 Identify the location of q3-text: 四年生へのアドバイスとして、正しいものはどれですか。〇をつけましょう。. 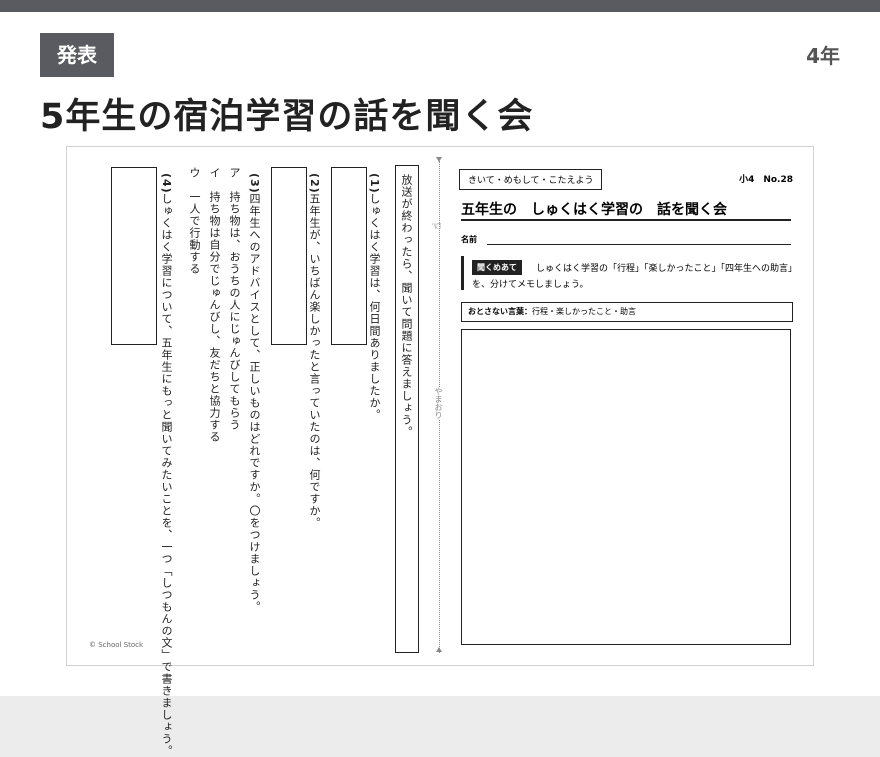
(254, 403).